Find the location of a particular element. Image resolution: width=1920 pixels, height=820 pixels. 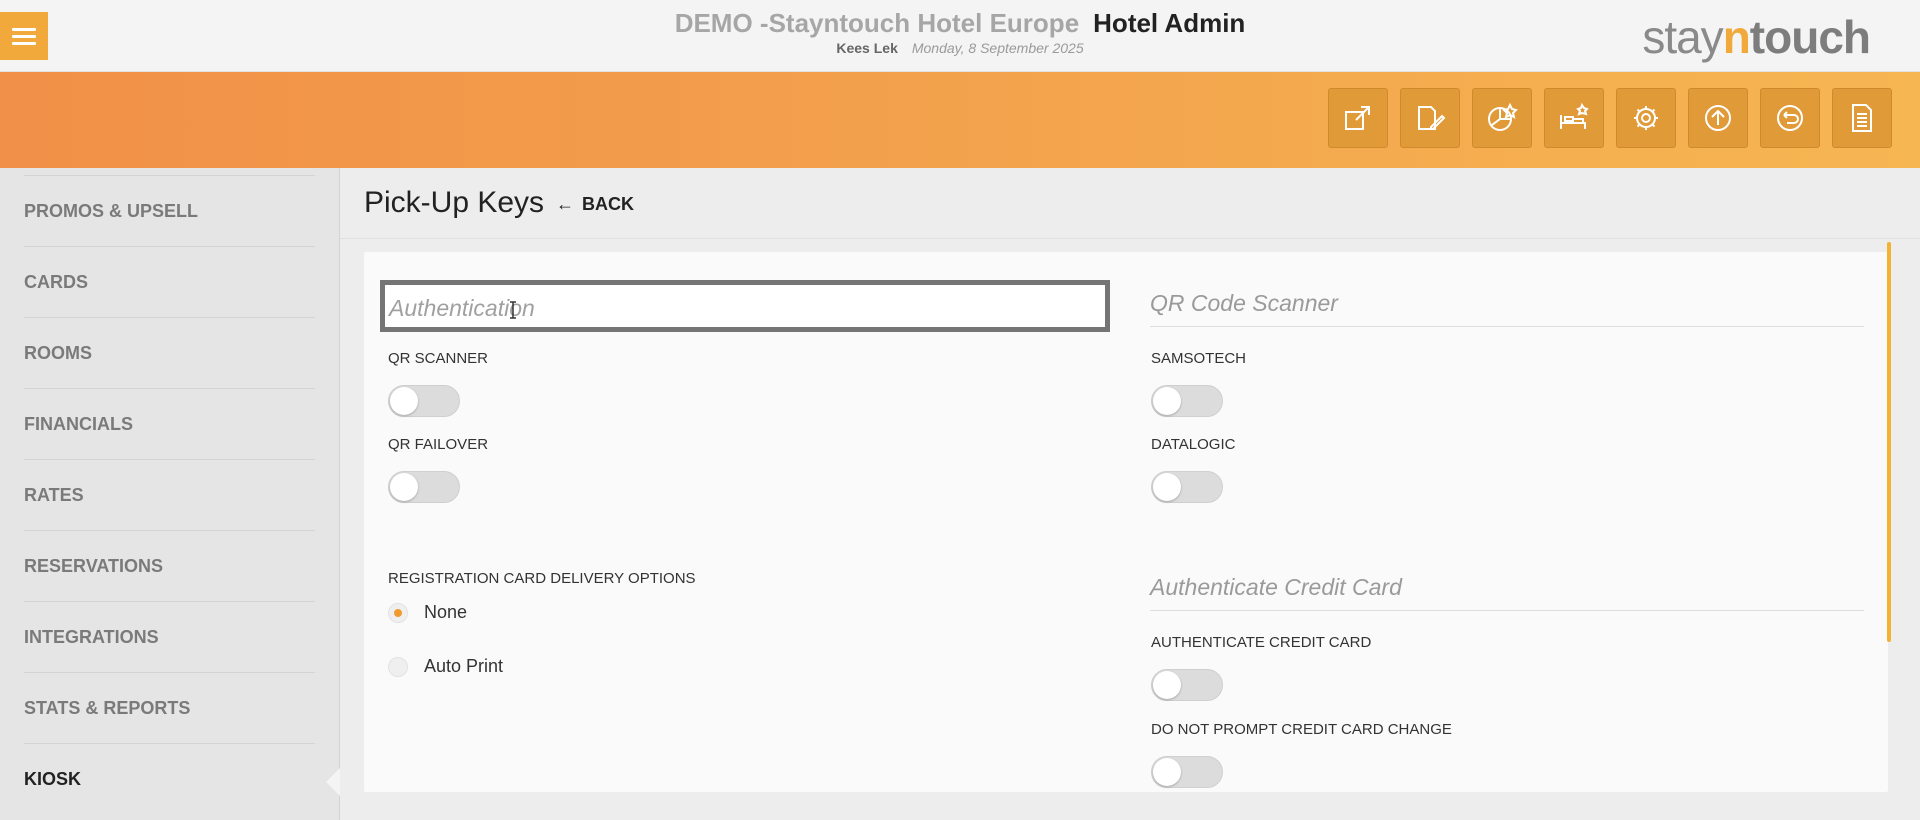

arrow-left-icon: ← is located at coordinates (565, 204).